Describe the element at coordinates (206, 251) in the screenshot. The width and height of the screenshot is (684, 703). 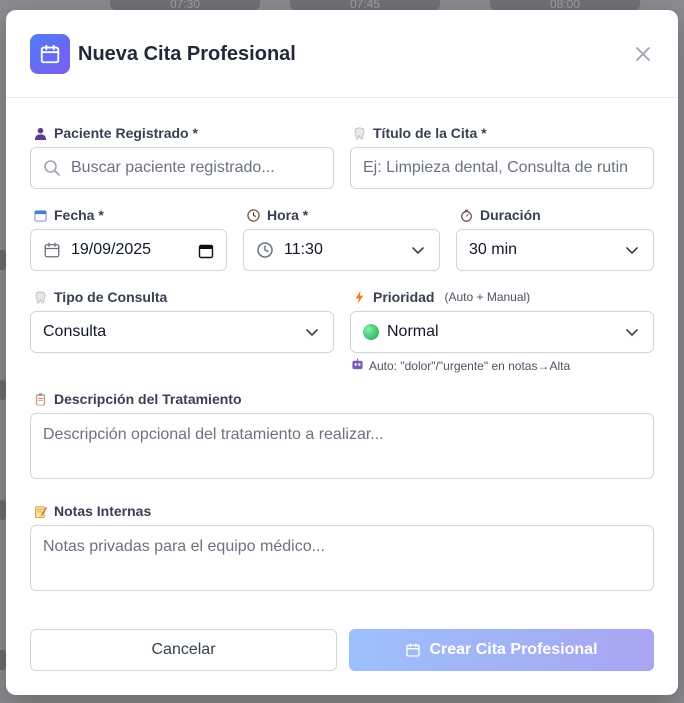
I see `date-picker-icon` at that location.